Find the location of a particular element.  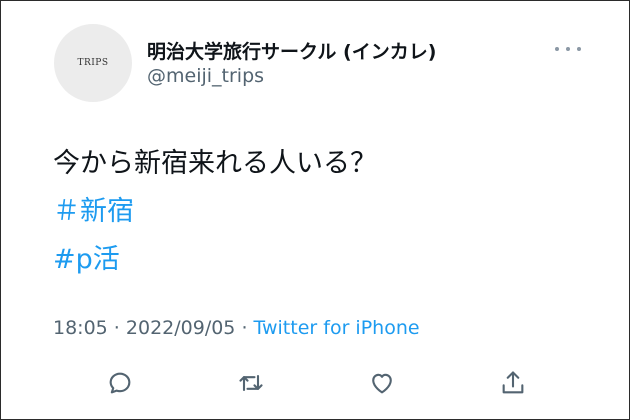

heart-icon is located at coordinates (382, 383).